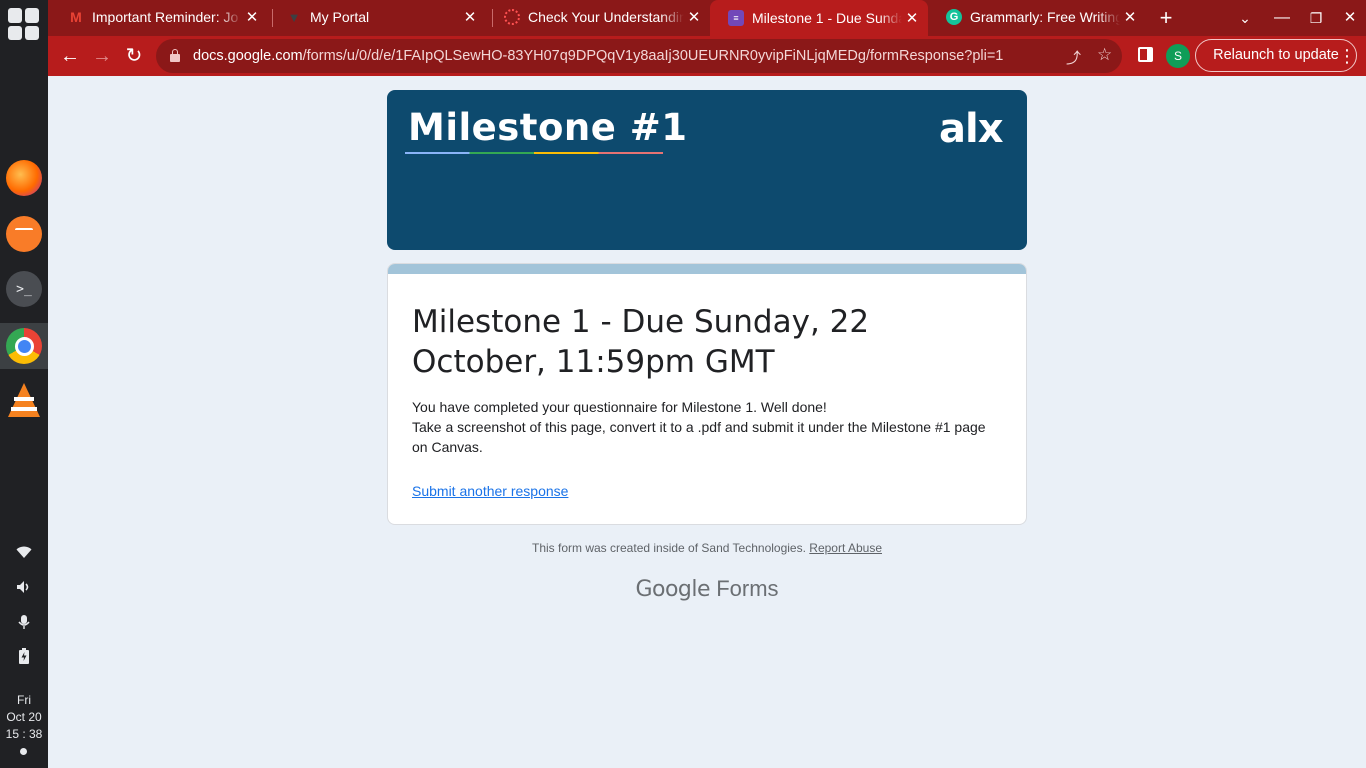 This screenshot has height=768, width=1366. What do you see at coordinates (24, 234) in the screenshot?
I see `files-icon` at bounding box center [24, 234].